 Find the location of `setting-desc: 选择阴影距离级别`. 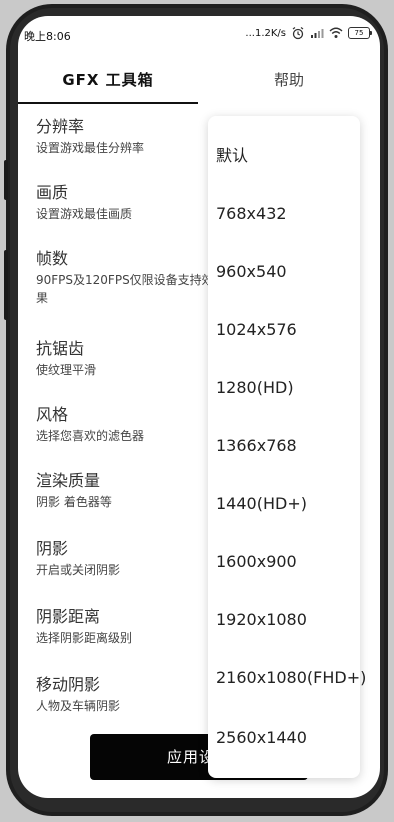

setting-desc: 选择阴影距离级别 is located at coordinates (84, 638).